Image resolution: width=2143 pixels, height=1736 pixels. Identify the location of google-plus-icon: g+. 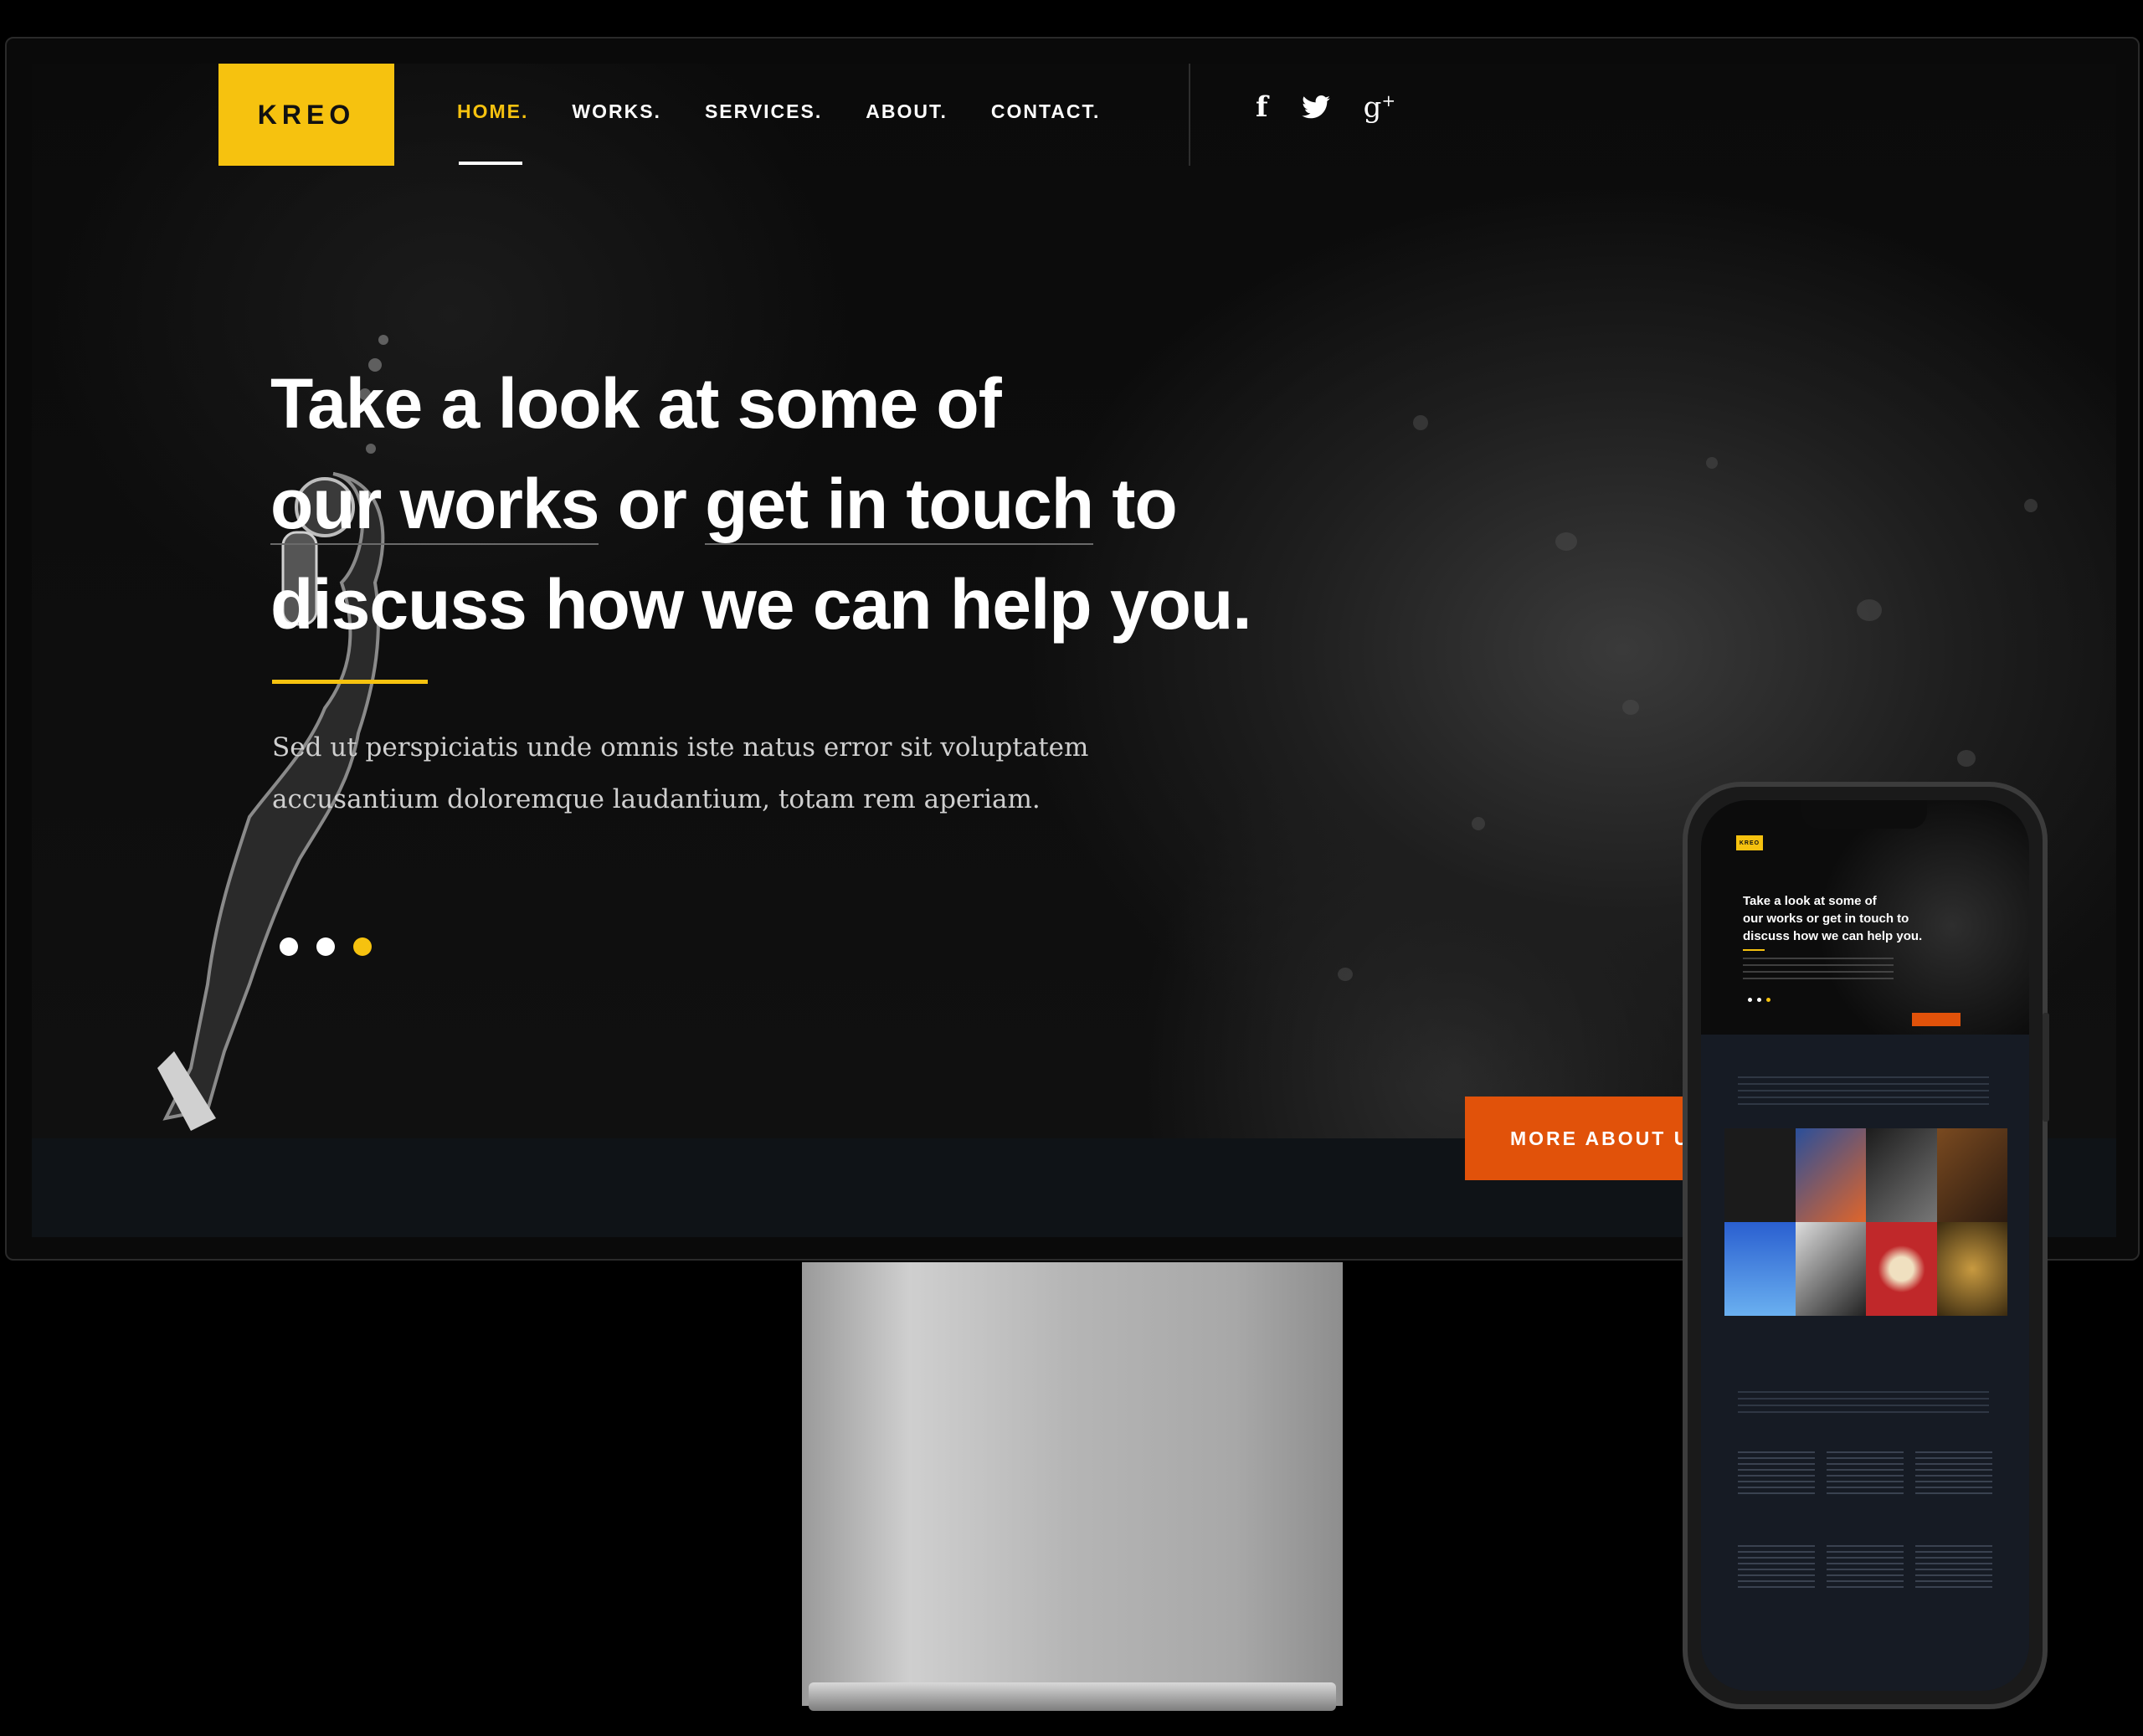
(1380, 106).